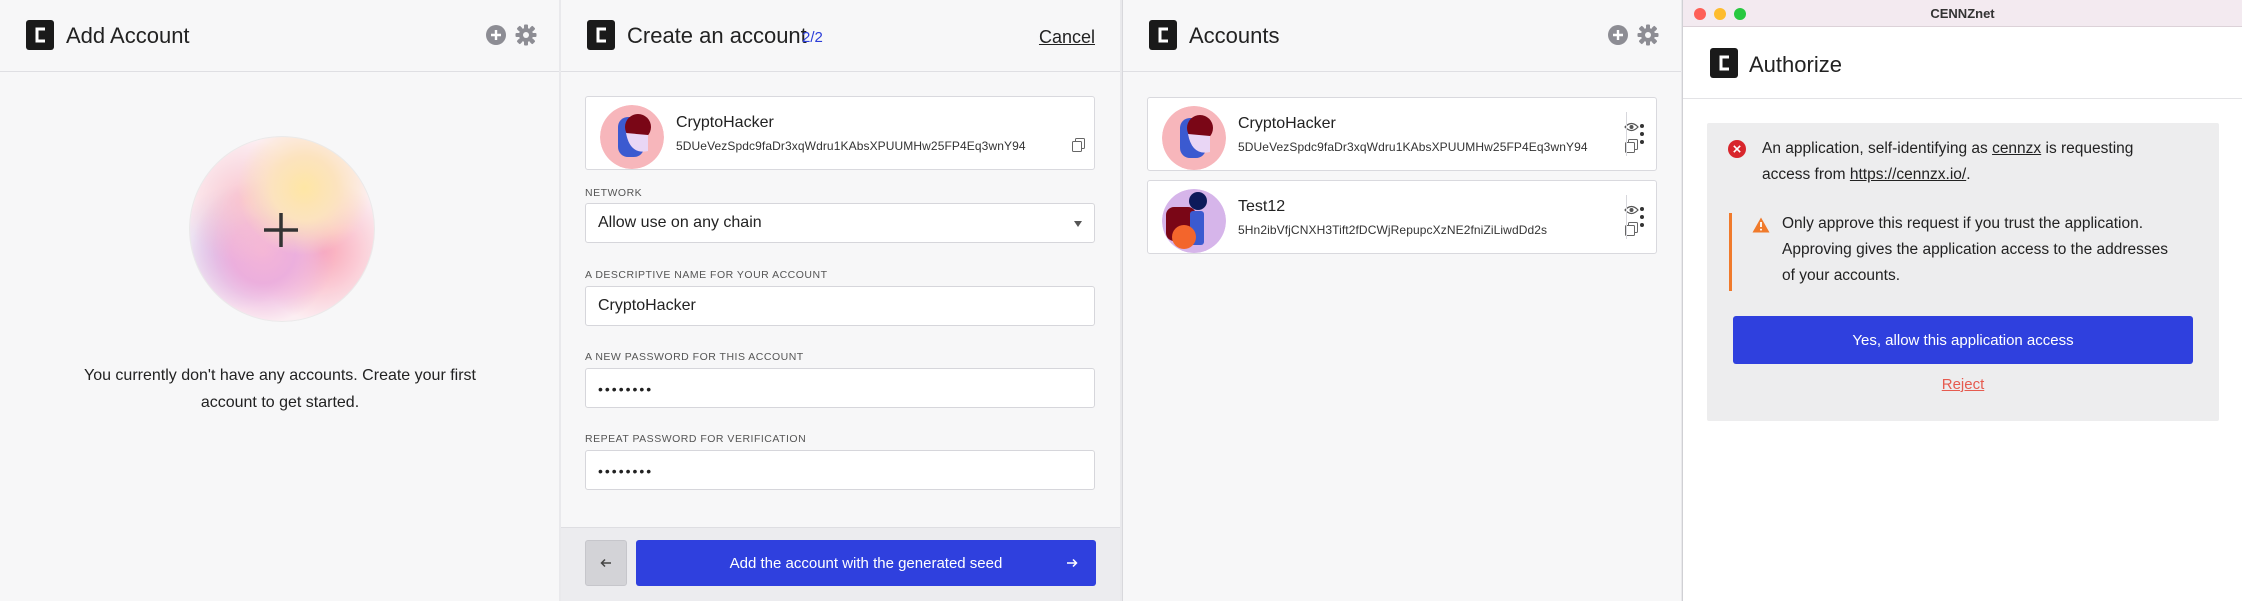  I want to click on cancel-link: Cancel, so click(1067, 37).